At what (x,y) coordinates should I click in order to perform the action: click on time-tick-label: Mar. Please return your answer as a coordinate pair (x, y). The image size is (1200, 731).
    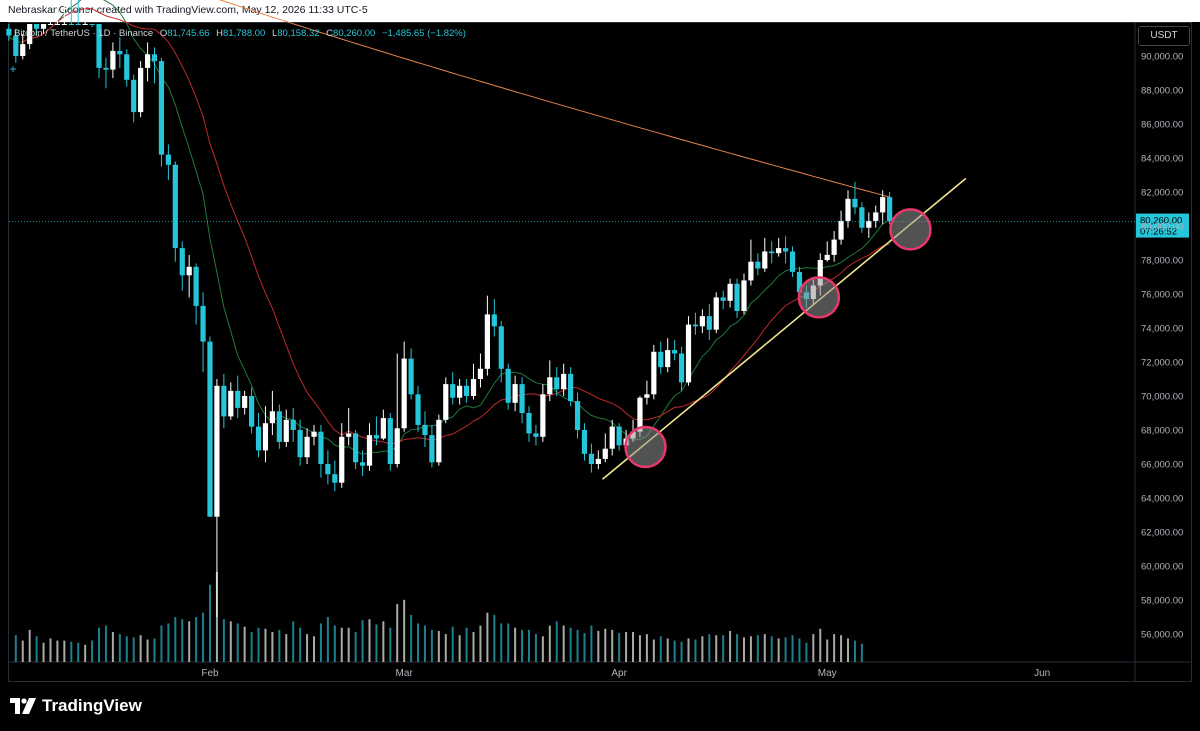
    Looking at the image, I should click on (405, 673).